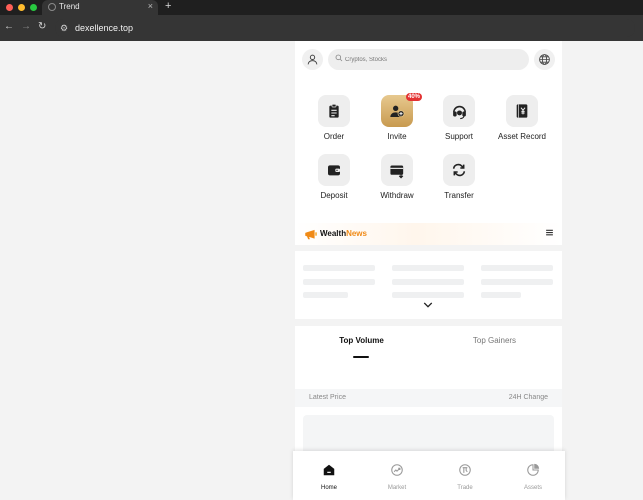 The height and width of the screenshot is (500, 643). Describe the element at coordinates (339, 58) in the screenshot. I see `search-icon` at that location.